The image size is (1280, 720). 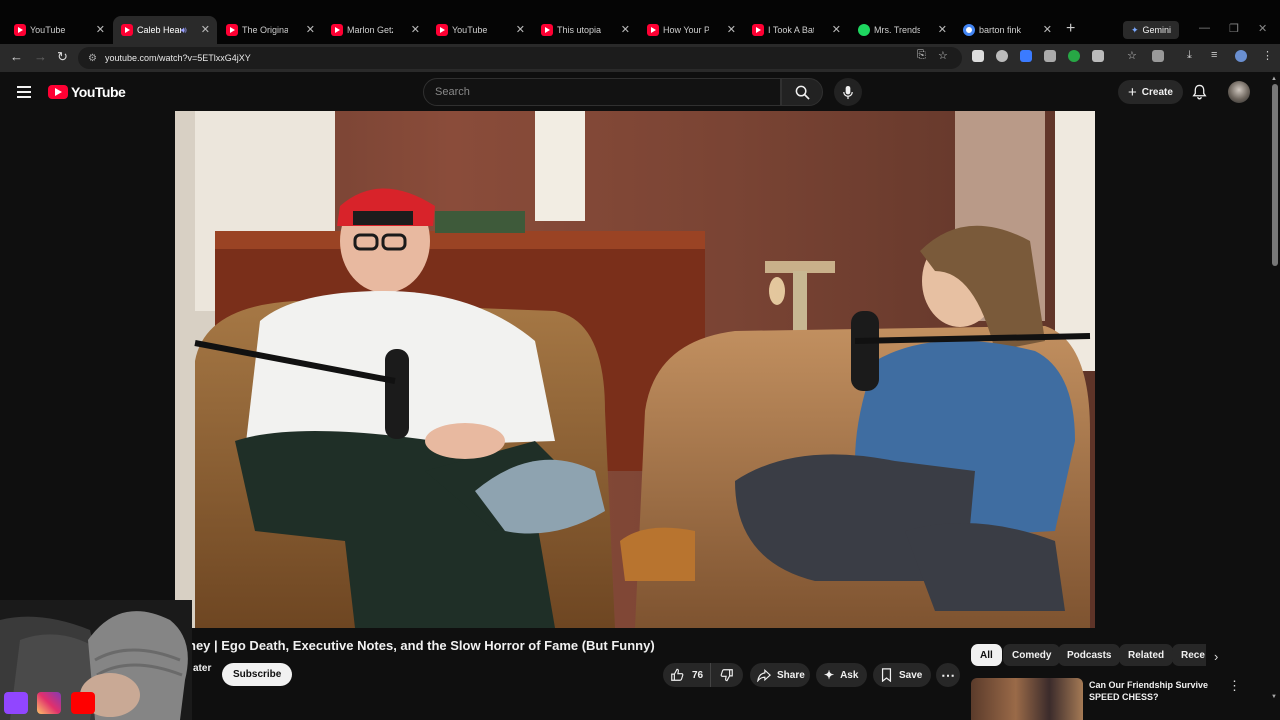 What do you see at coordinates (370, 30) in the screenshot?
I see `tab-title: Marlon Getz` at bounding box center [370, 30].